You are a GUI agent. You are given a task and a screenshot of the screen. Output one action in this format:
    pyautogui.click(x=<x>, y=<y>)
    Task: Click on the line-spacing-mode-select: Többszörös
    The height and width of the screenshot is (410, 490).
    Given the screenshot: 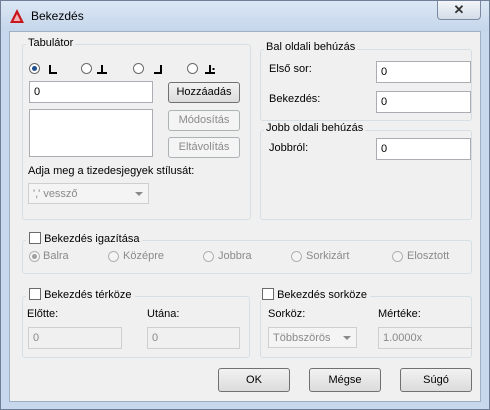 What is the action you would take?
    pyautogui.click(x=312, y=337)
    